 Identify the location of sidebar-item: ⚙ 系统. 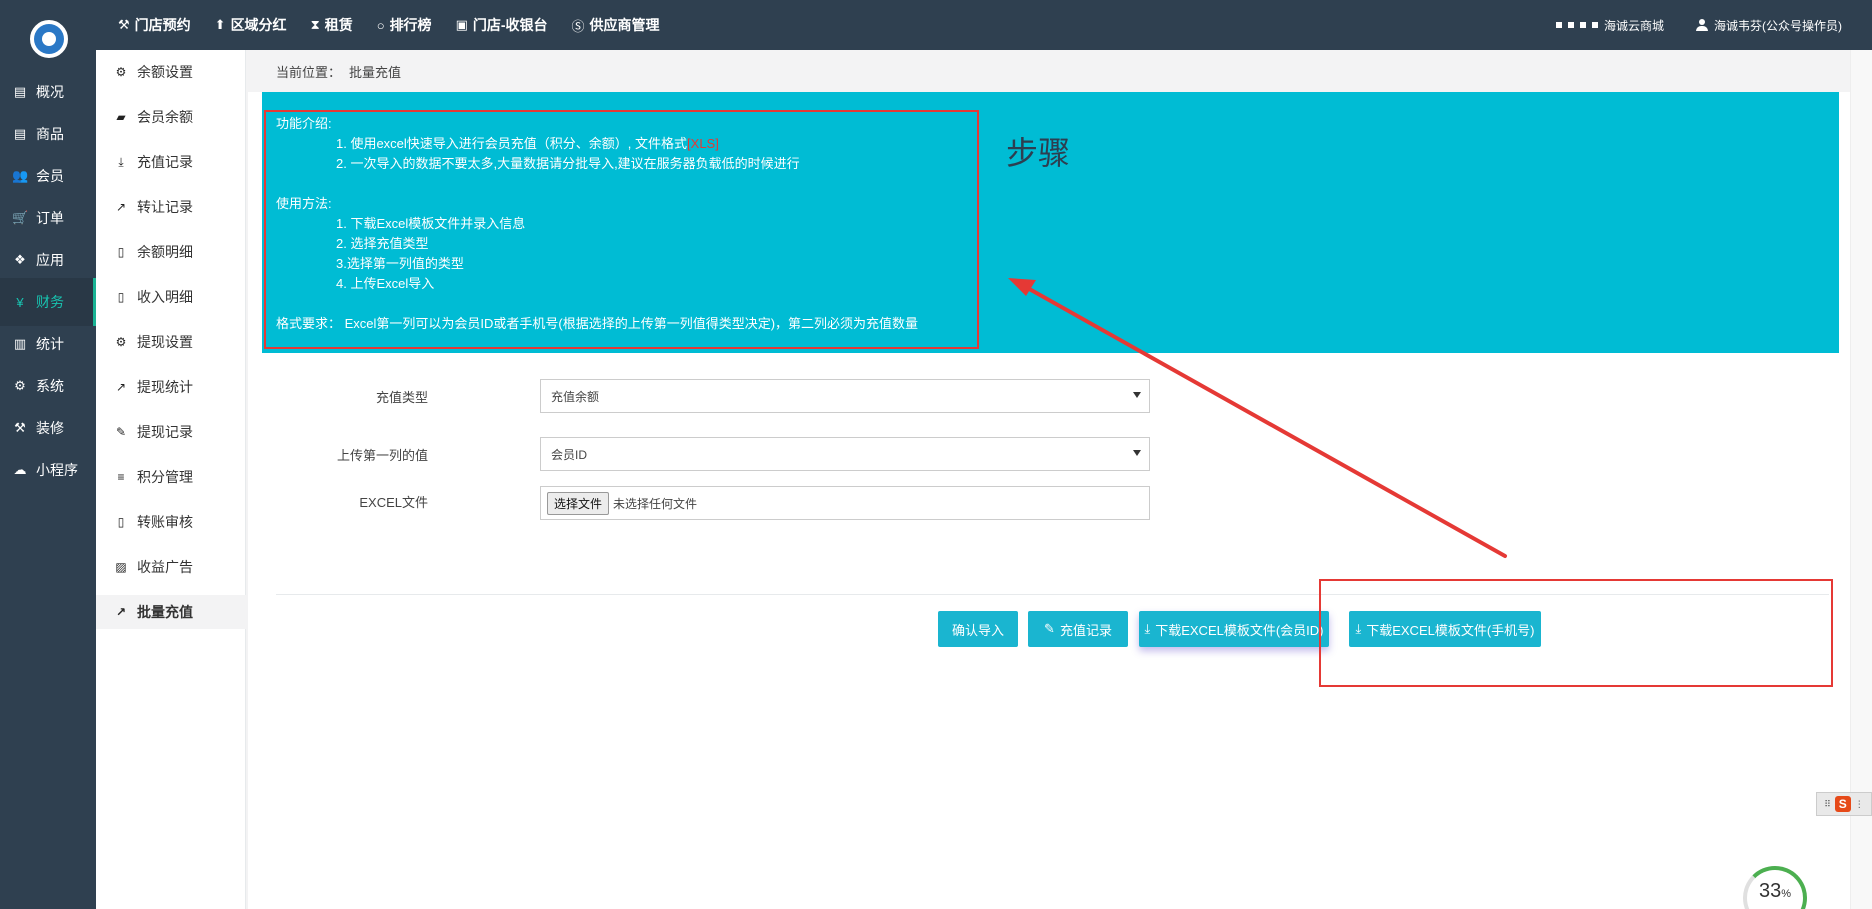
(48, 386).